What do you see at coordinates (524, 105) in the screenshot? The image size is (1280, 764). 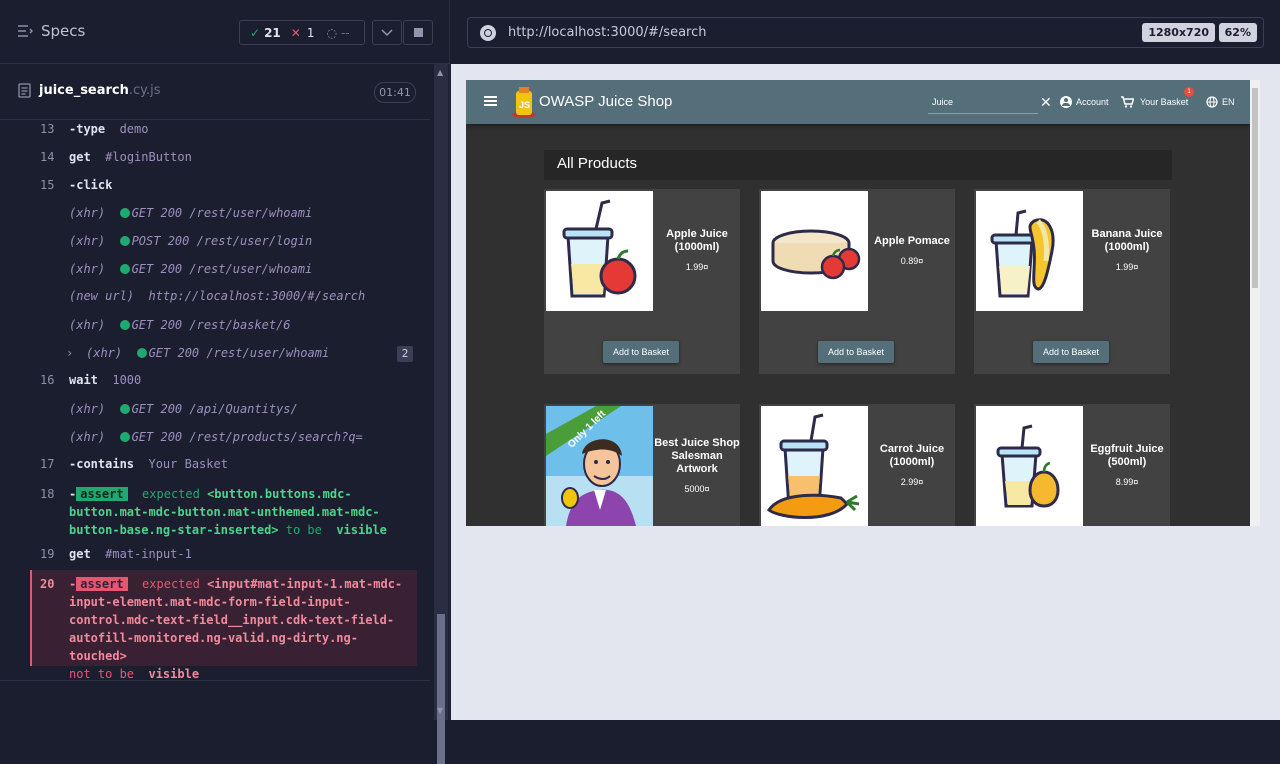 I see `svg-text: JS` at bounding box center [524, 105].